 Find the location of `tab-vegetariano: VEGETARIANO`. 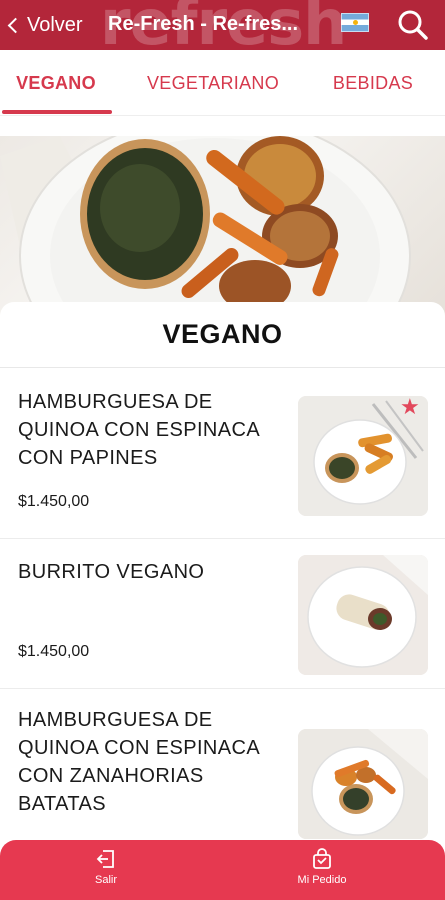

tab-vegetariano: VEGETARIANO is located at coordinates (213, 83).